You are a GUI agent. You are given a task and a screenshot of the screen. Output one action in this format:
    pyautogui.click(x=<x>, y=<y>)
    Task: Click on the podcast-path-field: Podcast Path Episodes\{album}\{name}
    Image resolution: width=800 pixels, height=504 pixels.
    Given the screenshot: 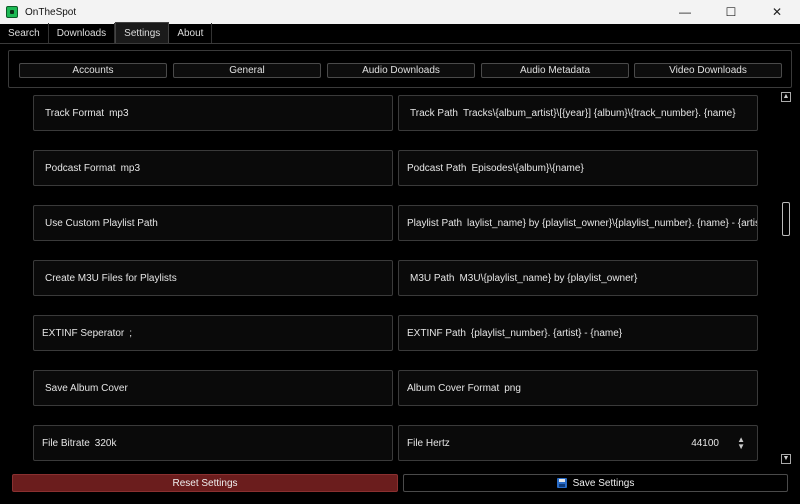 What is the action you would take?
    pyautogui.click(x=578, y=168)
    